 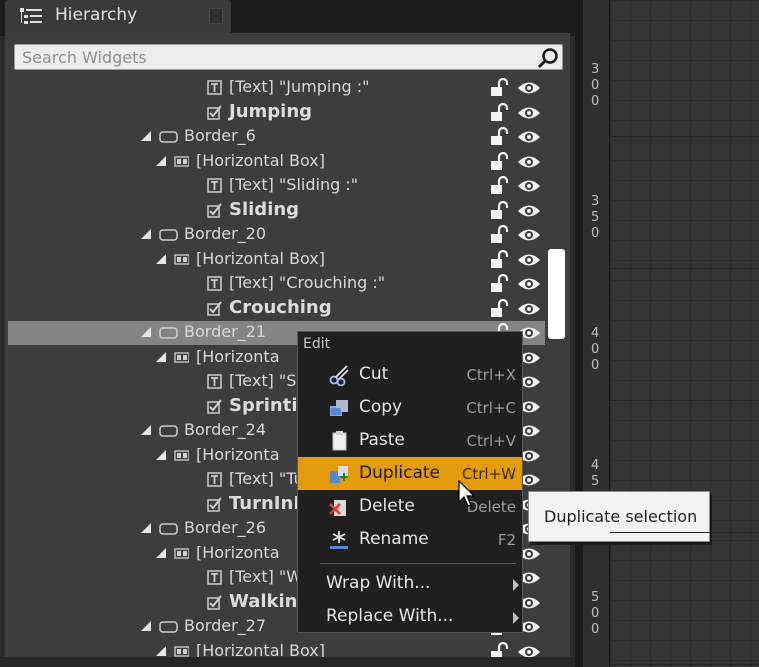 What do you see at coordinates (621, 516) in the screenshot?
I see `tooltip-text: Duplicate selection` at bounding box center [621, 516].